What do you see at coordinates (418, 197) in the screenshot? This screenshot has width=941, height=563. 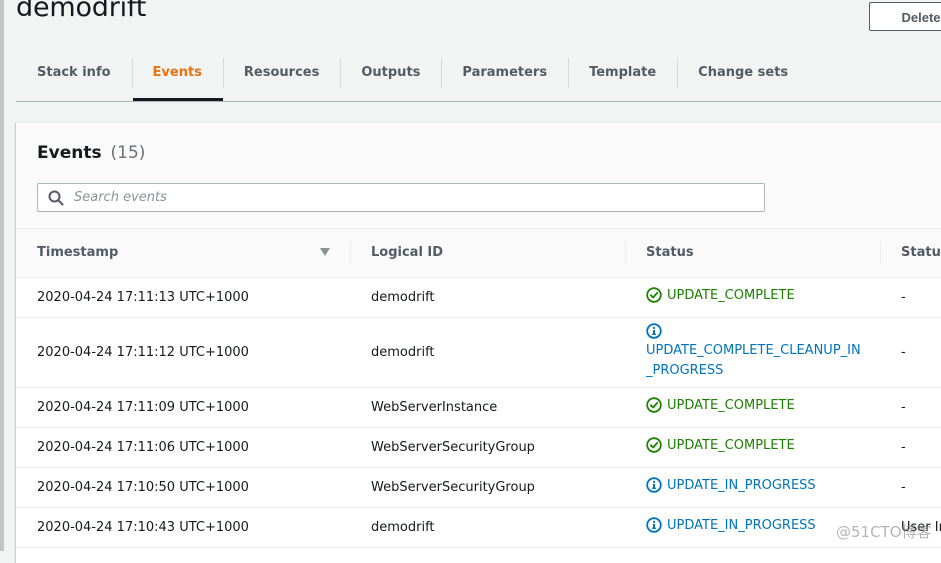 I see `search-events-input` at bounding box center [418, 197].